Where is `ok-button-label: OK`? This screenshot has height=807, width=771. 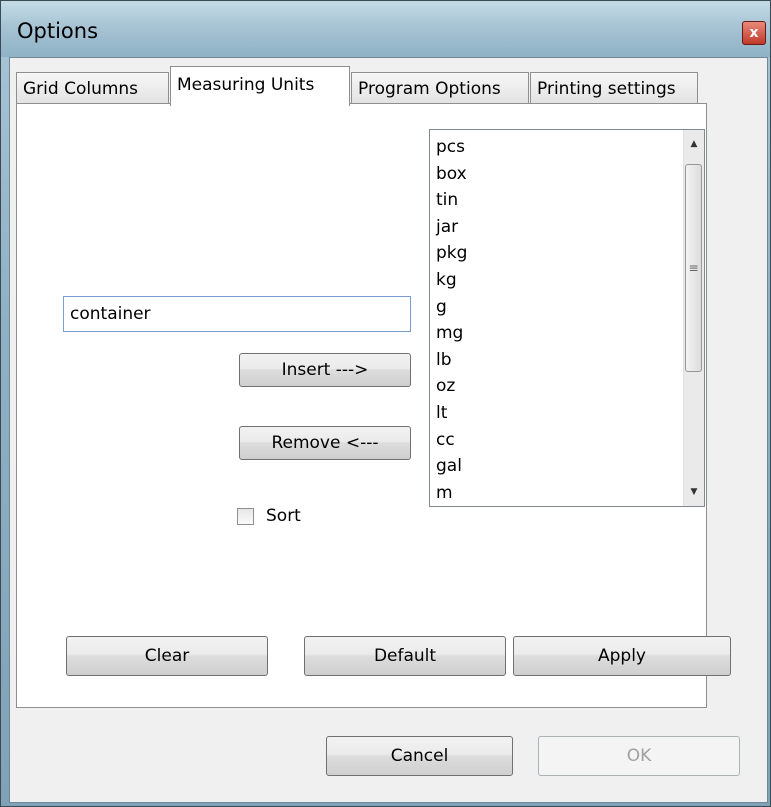
ok-button-label: OK is located at coordinates (639, 756).